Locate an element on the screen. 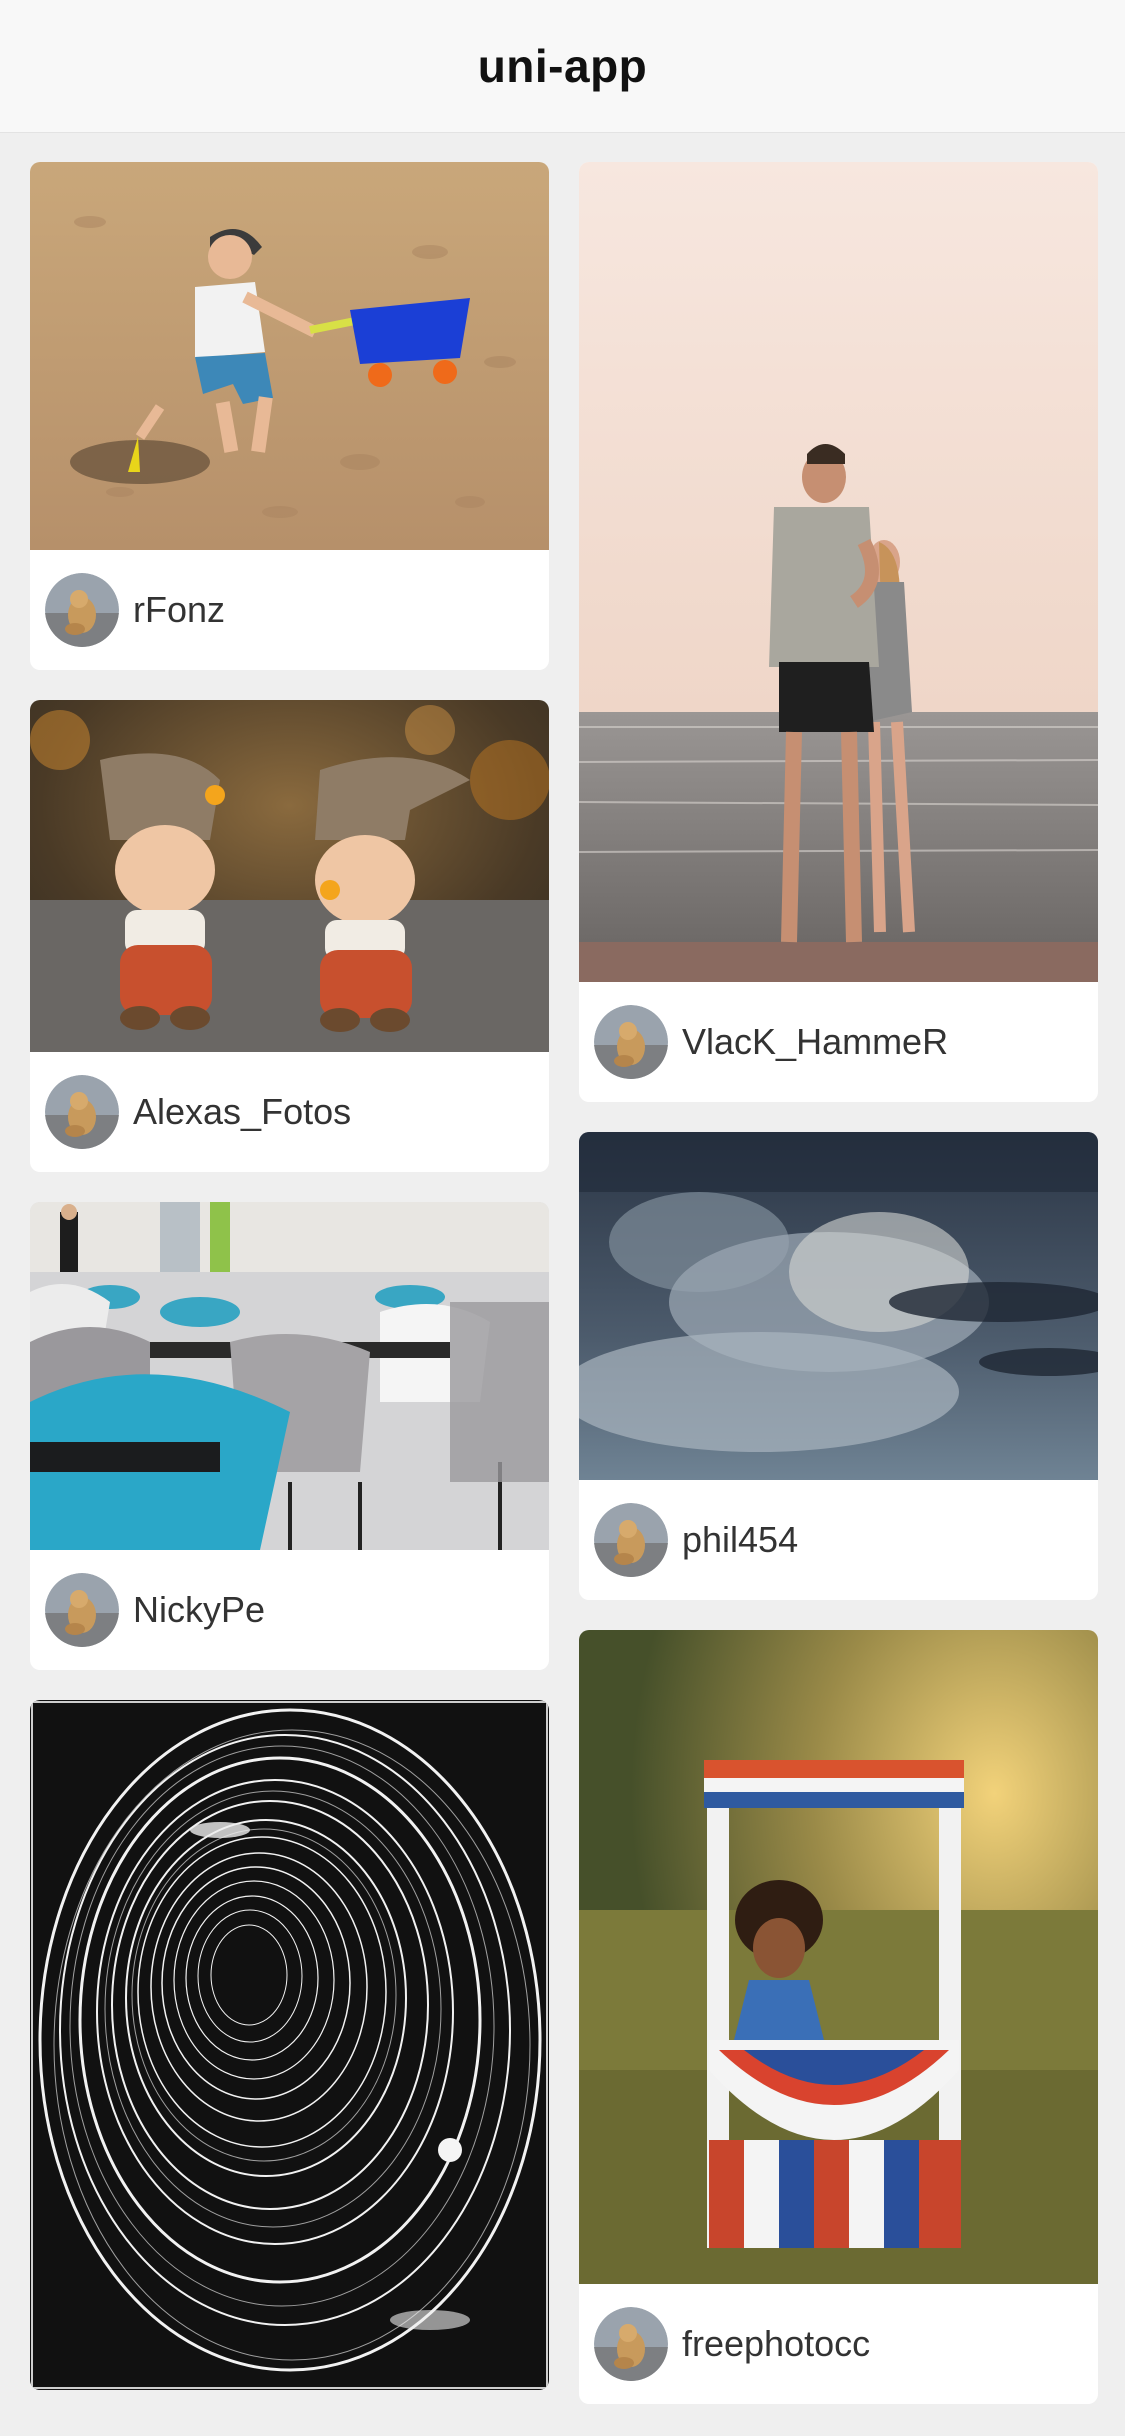  photo-card: Alexas_Fotos is located at coordinates (289, 936).